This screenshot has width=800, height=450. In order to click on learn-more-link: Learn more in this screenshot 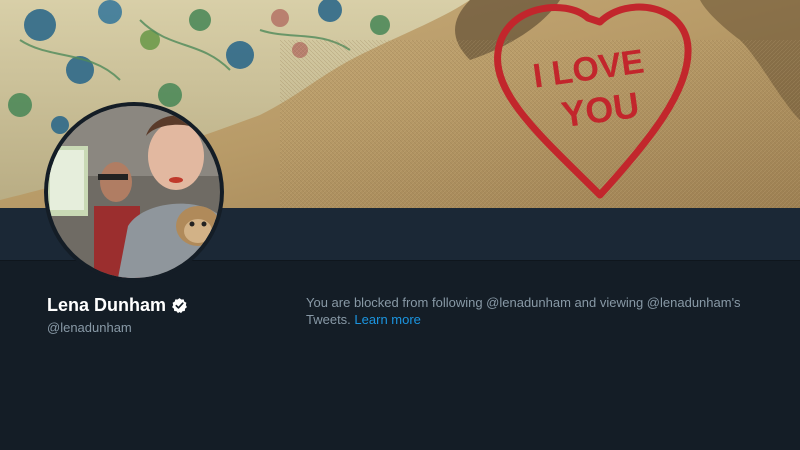, I will do `click(387, 319)`.